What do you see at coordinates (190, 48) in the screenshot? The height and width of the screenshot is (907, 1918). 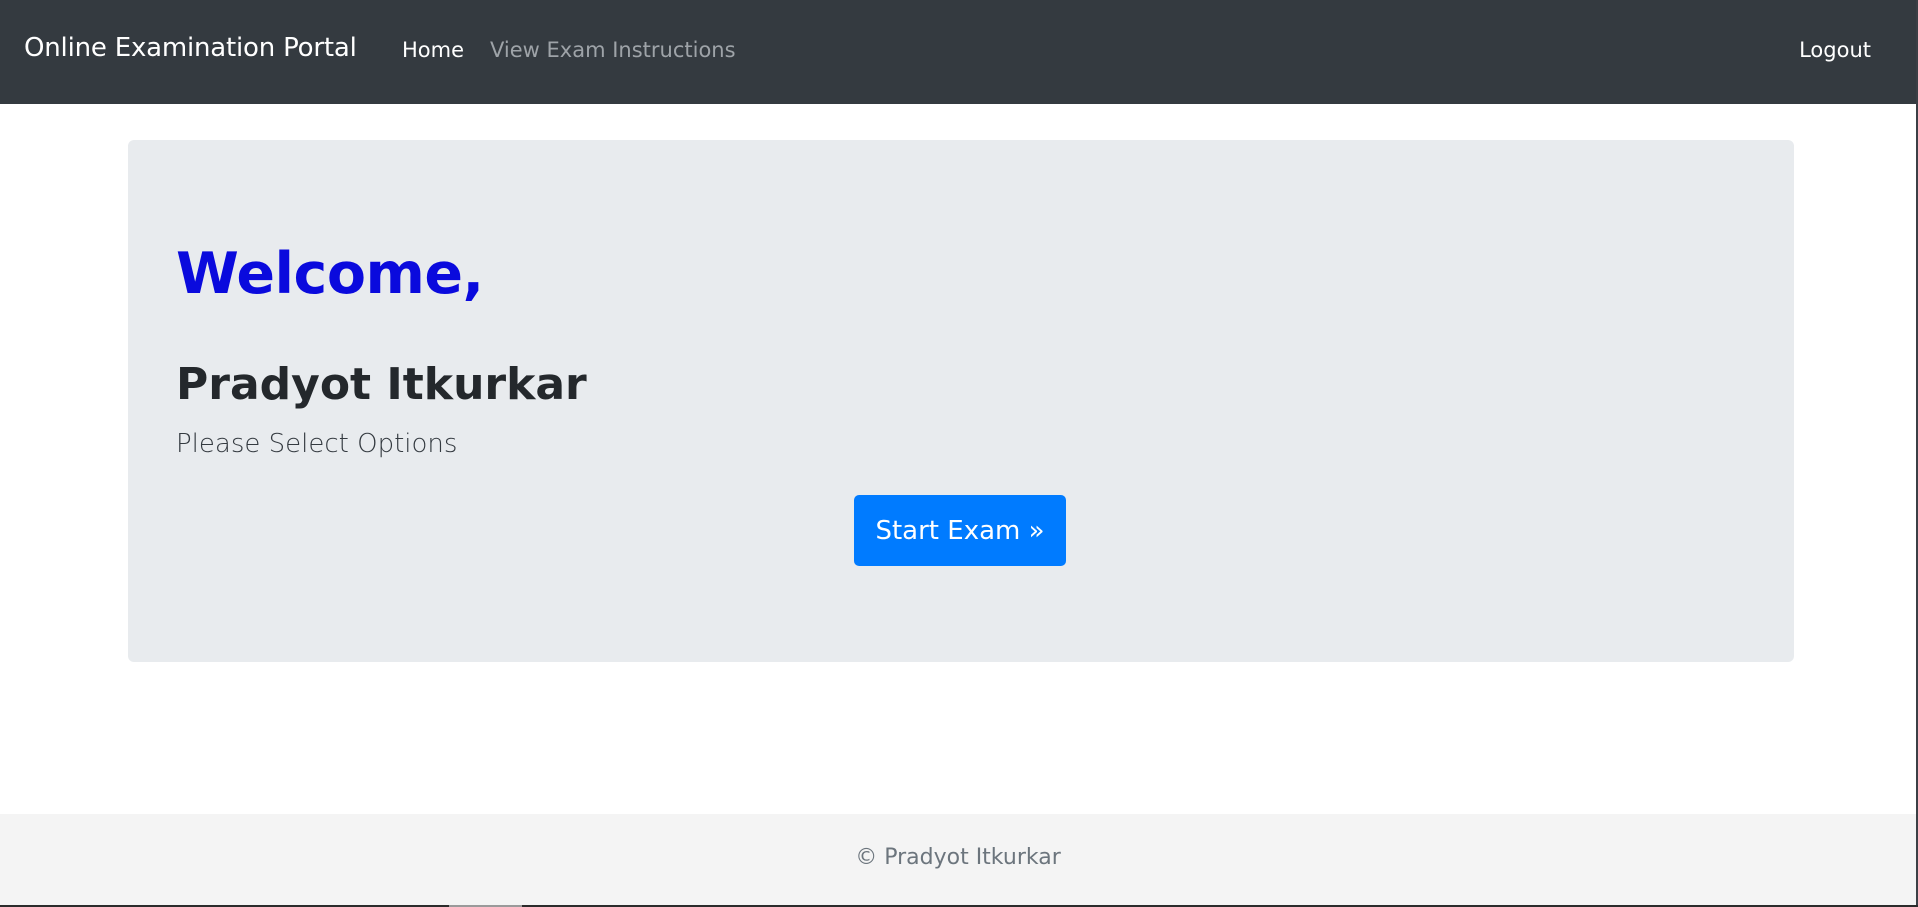 I see `brand-link: Online Examination Portal` at bounding box center [190, 48].